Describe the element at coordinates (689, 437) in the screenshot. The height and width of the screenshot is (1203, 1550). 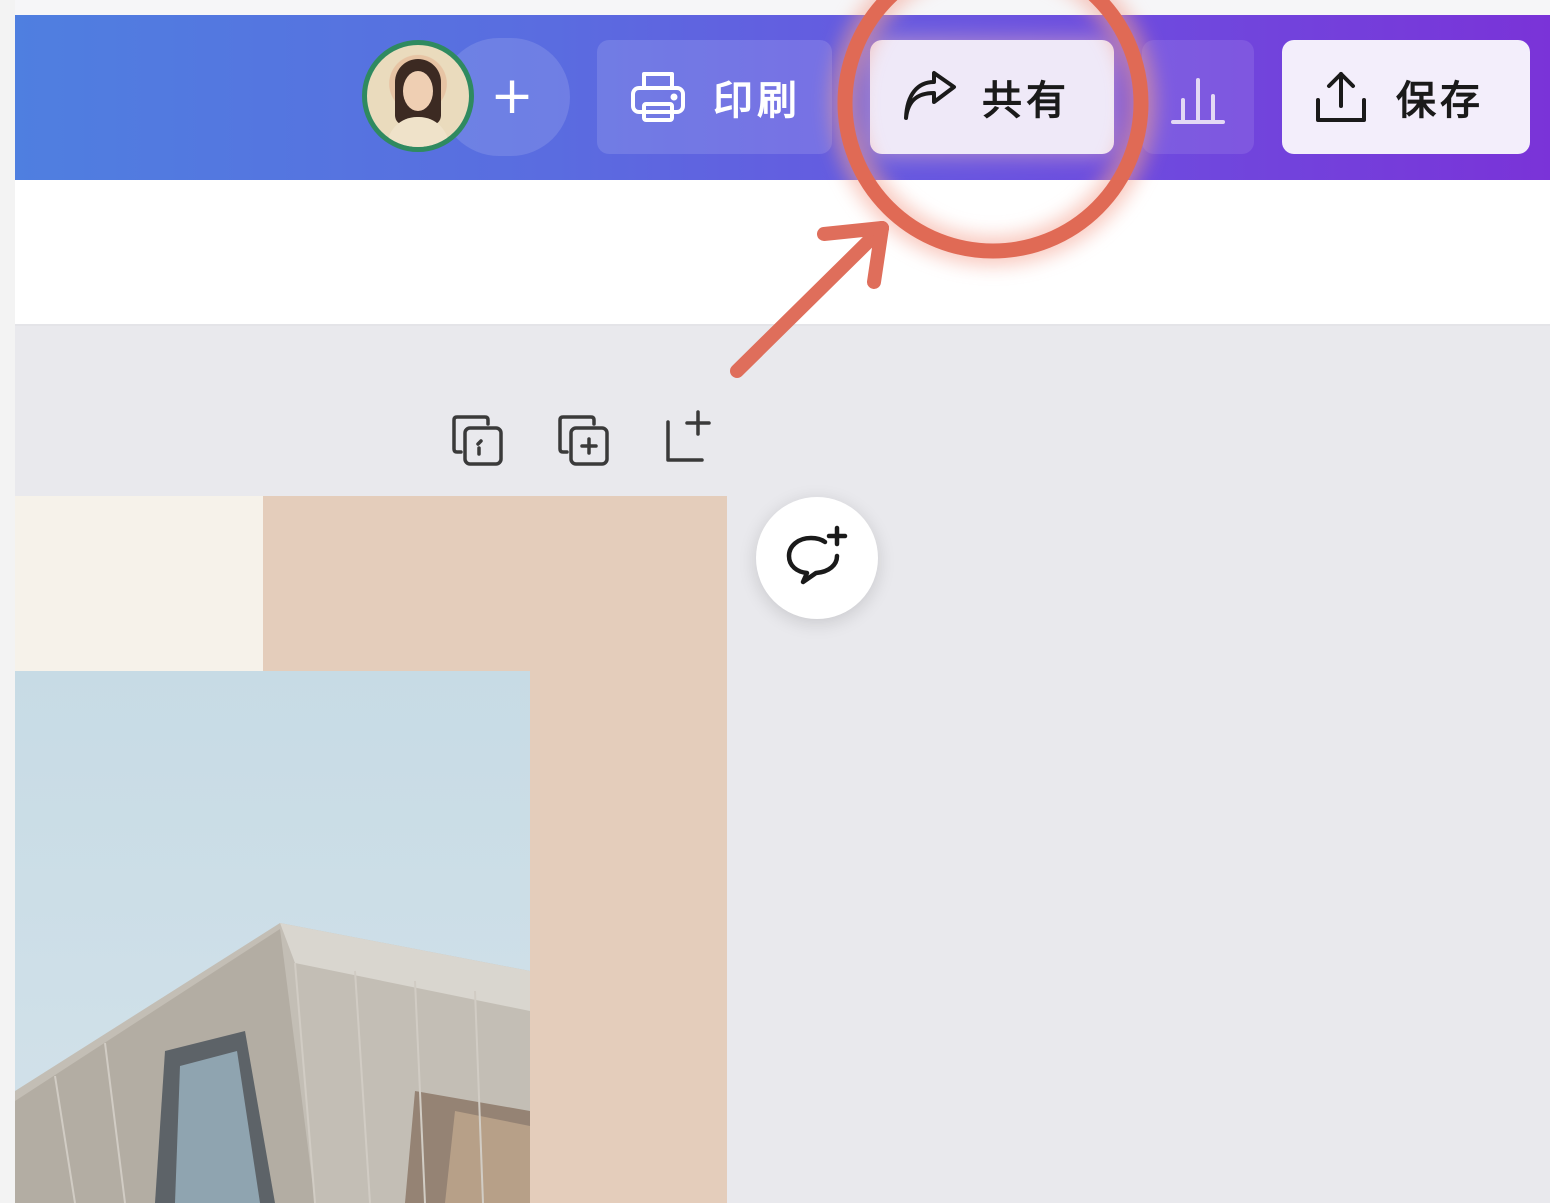
I see `add-page-icon` at that location.